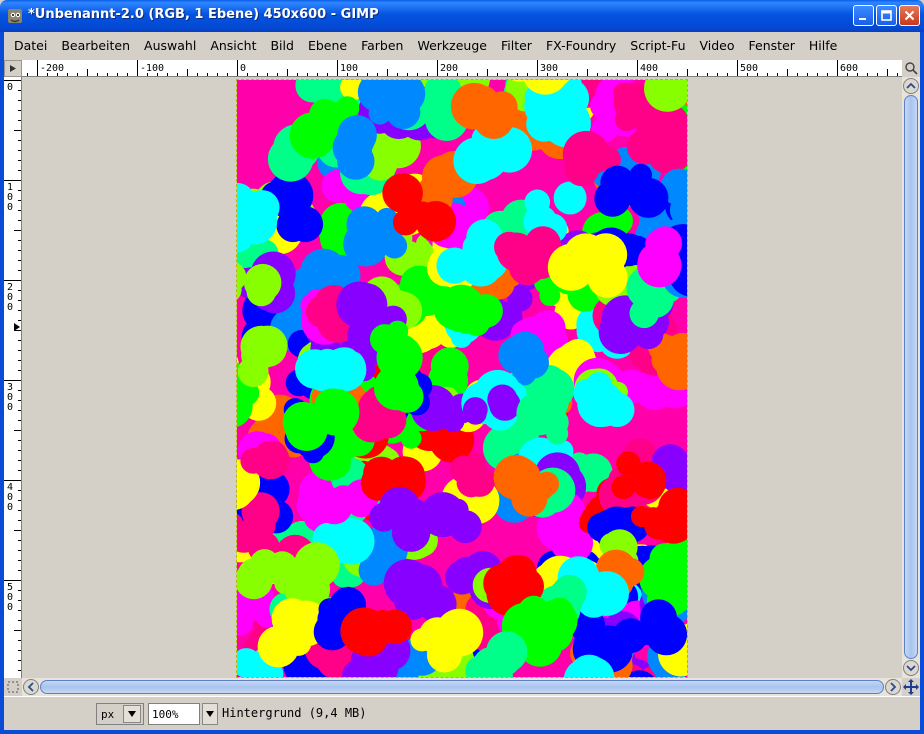  What do you see at coordinates (772, 45) in the screenshot?
I see `menu-fenster: Fenster` at bounding box center [772, 45].